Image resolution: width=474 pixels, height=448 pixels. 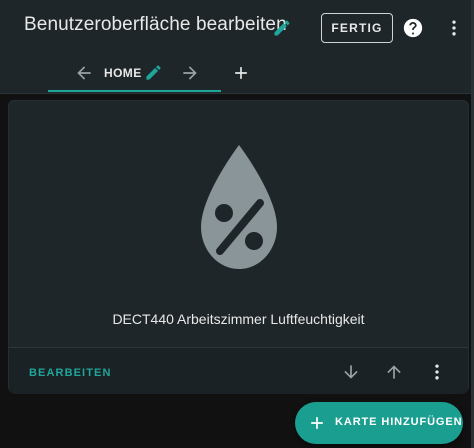 What do you see at coordinates (70, 373) in the screenshot?
I see `edit-card-button: BEARBEITEN` at bounding box center [70, 373].